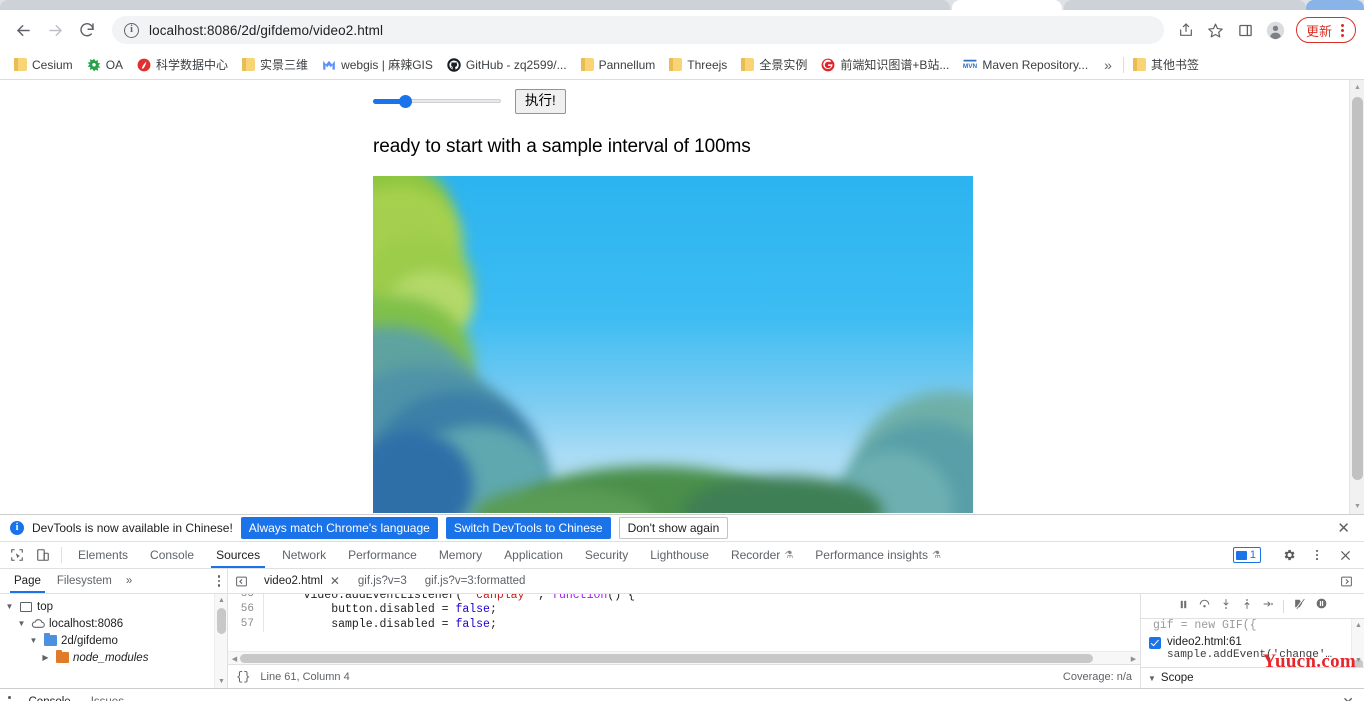 The image size is (1364, 701). What do you see at coordinates (1246, 30) in the screenshot?
I see `side-panel-icon` at bounding box center [1246, 30].